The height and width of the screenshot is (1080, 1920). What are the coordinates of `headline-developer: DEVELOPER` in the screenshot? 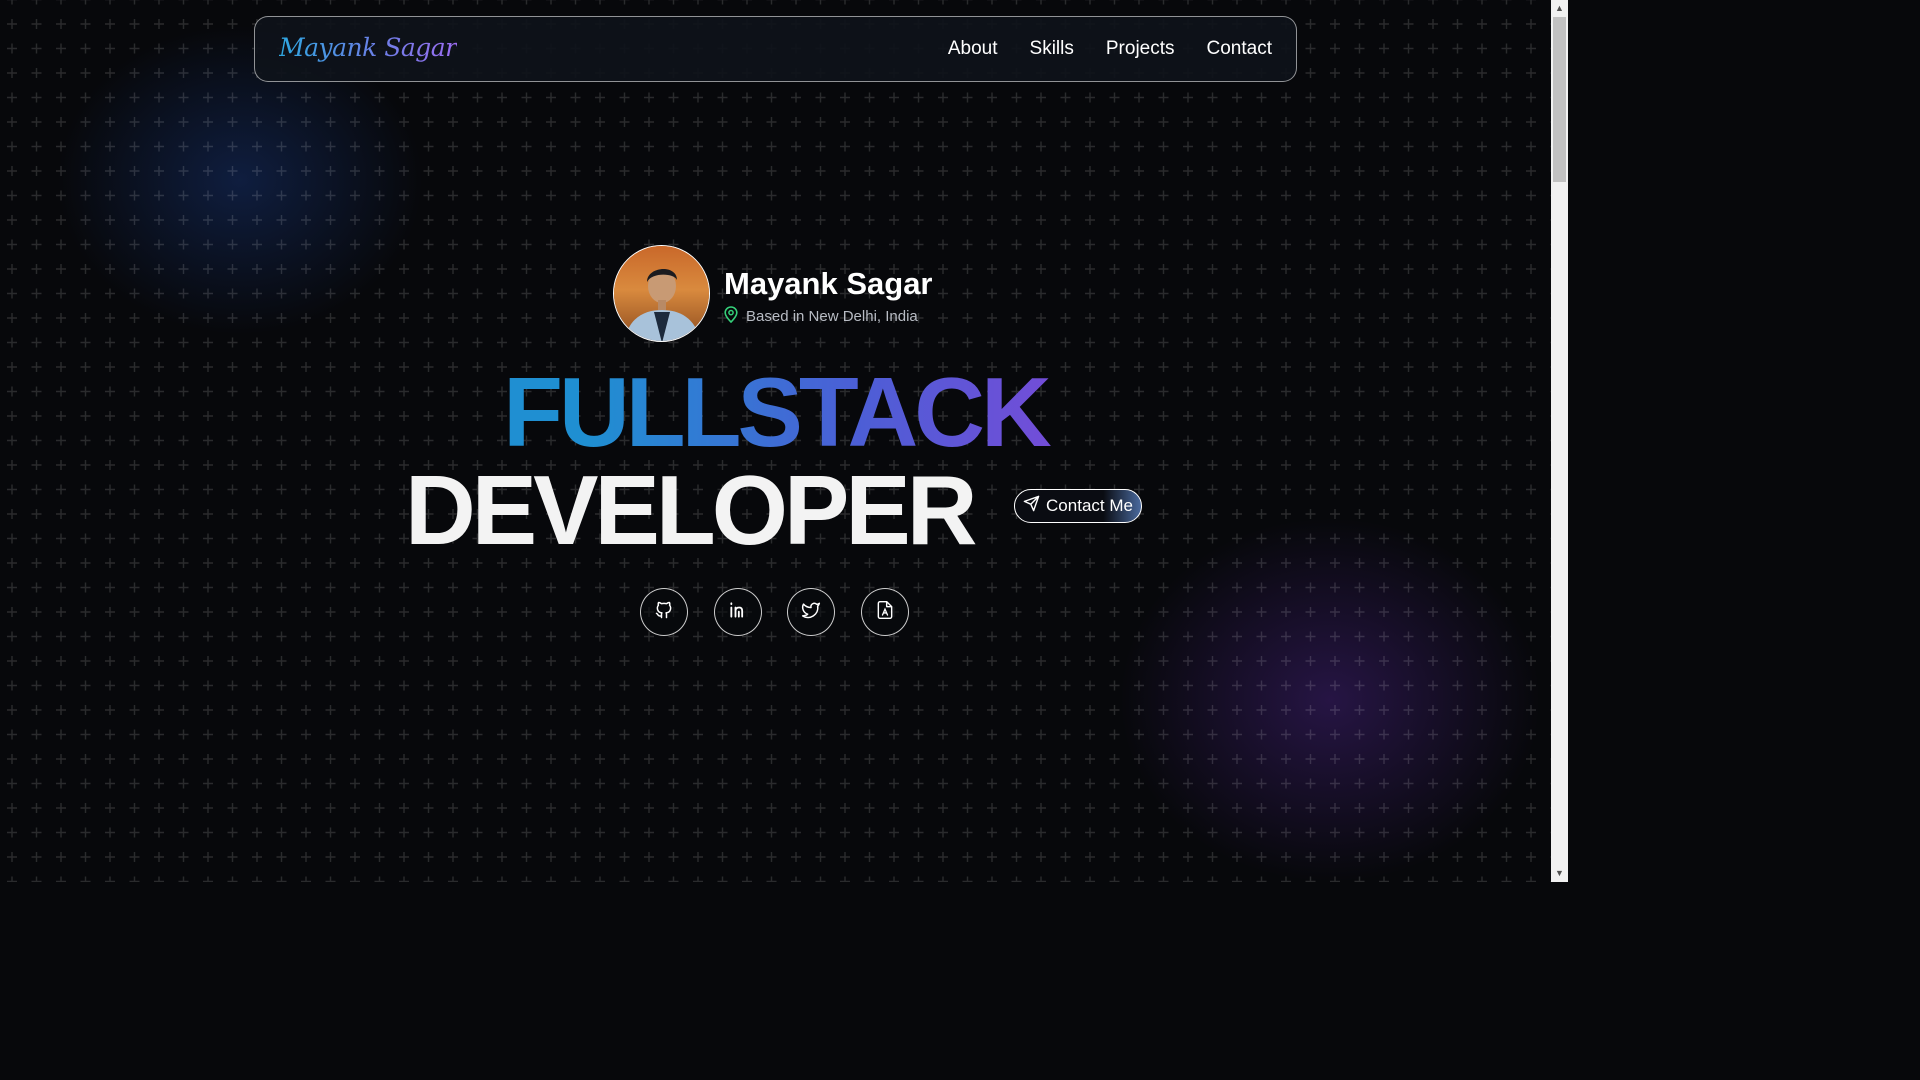 It's located at (691, 510).